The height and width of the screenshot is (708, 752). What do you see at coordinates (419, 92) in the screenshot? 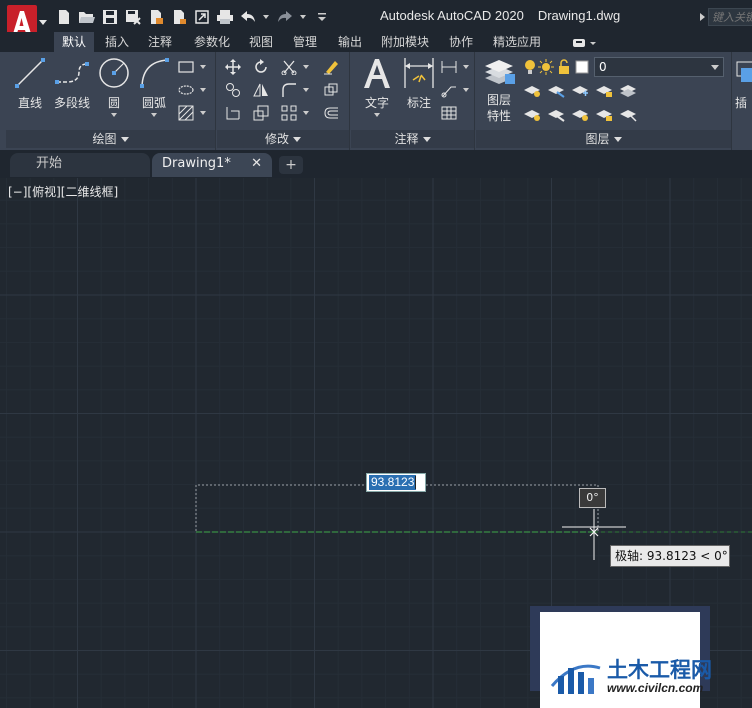
I see `dimension-button: 标注` at bounding box center [419, 92].